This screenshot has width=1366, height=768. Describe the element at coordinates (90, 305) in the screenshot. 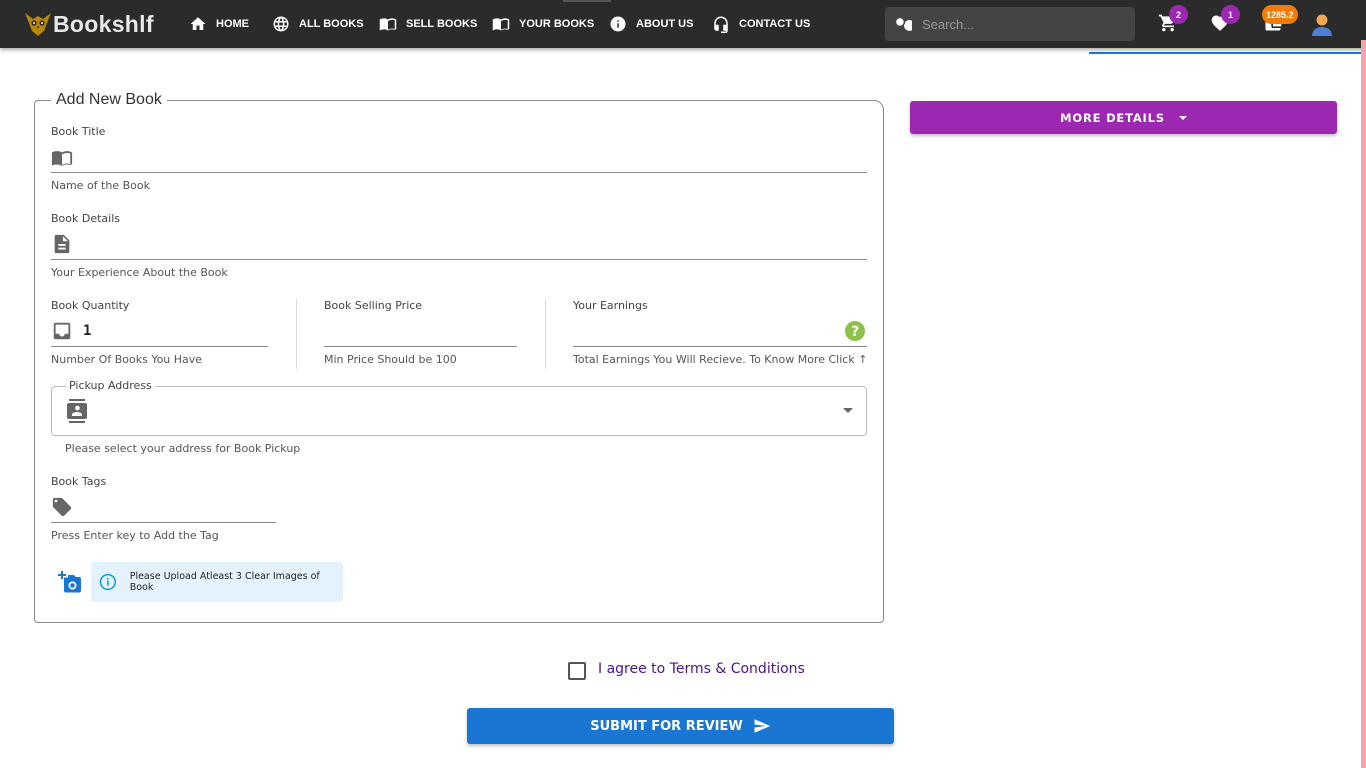

I see `book-quantity-label: Book Quantity` at that location.